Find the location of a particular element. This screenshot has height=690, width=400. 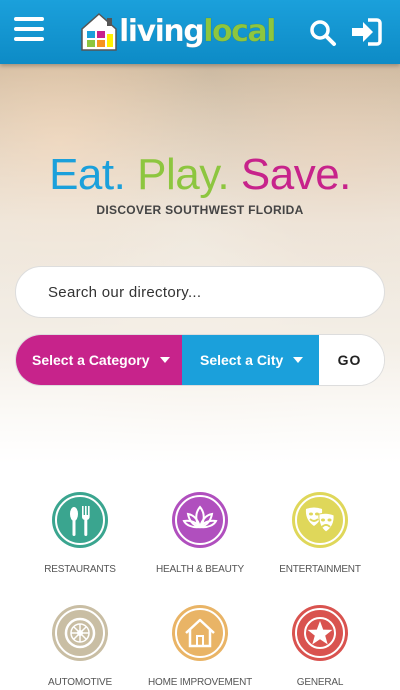

category-entertainment: ENTERTAINMENT is located at coordinates (320, 533).